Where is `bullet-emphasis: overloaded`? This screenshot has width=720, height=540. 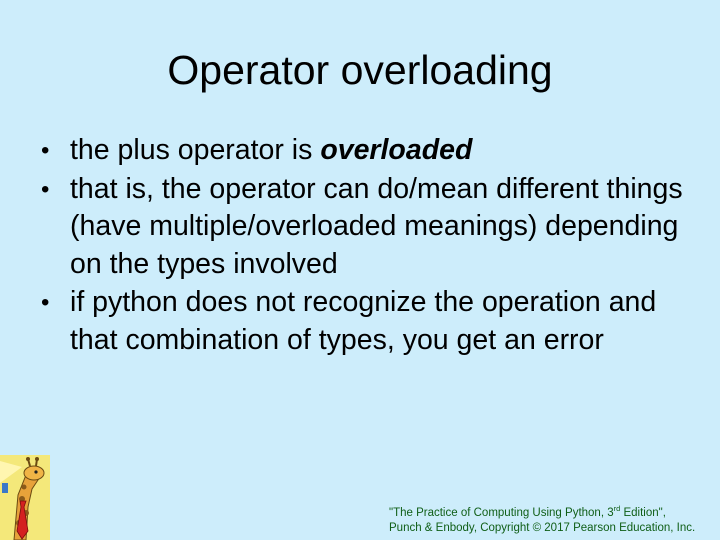
bullet-emphasis: overloaded is located at coordinates (396, 150).